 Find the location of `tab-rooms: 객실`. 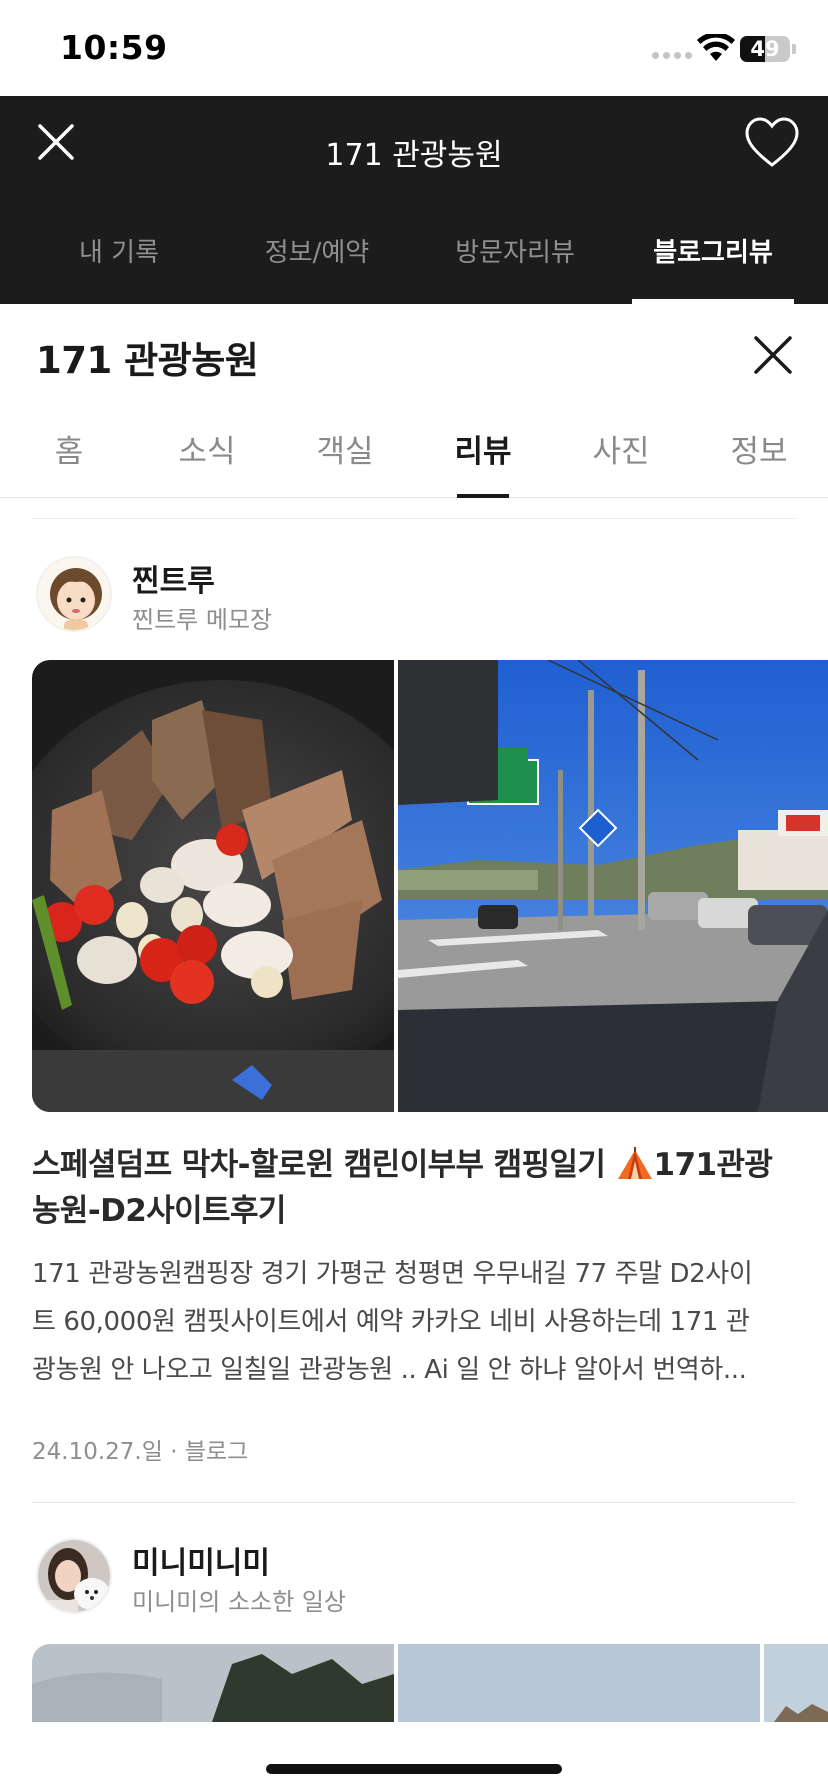

tab-rooms: 객실 is located at coordinates (345, 457).